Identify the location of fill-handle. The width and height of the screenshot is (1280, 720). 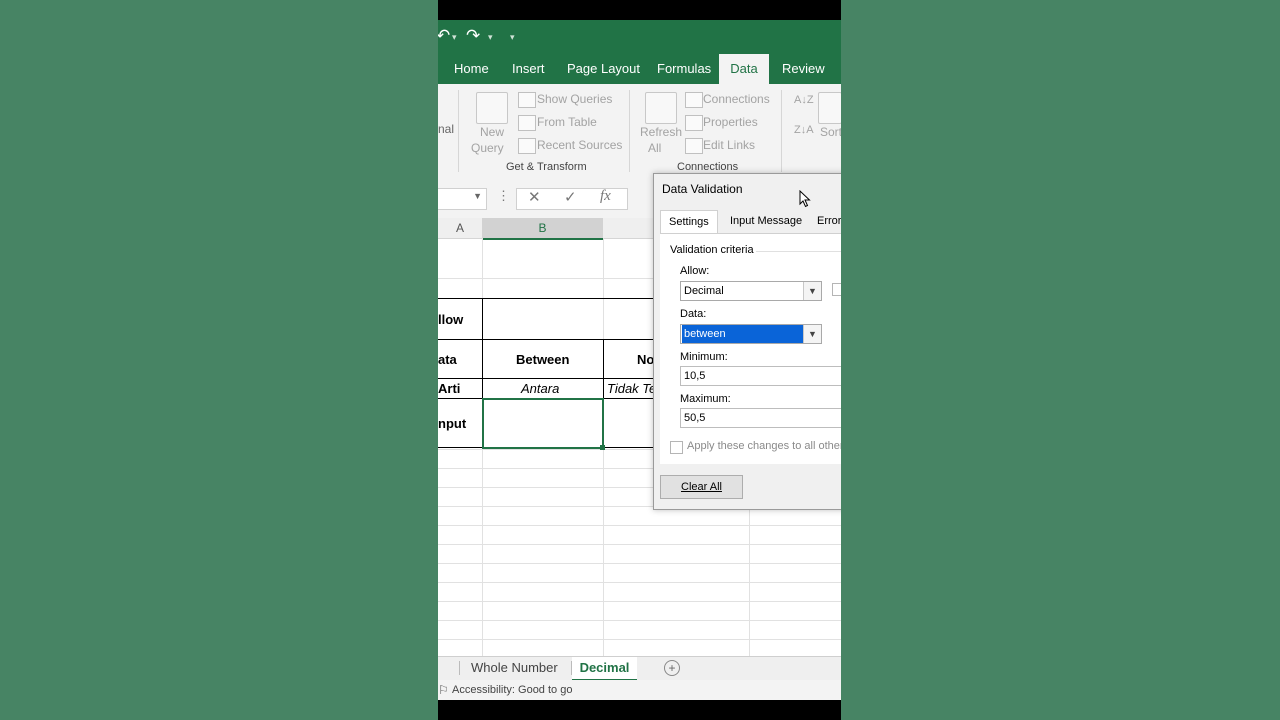
(602, 447).